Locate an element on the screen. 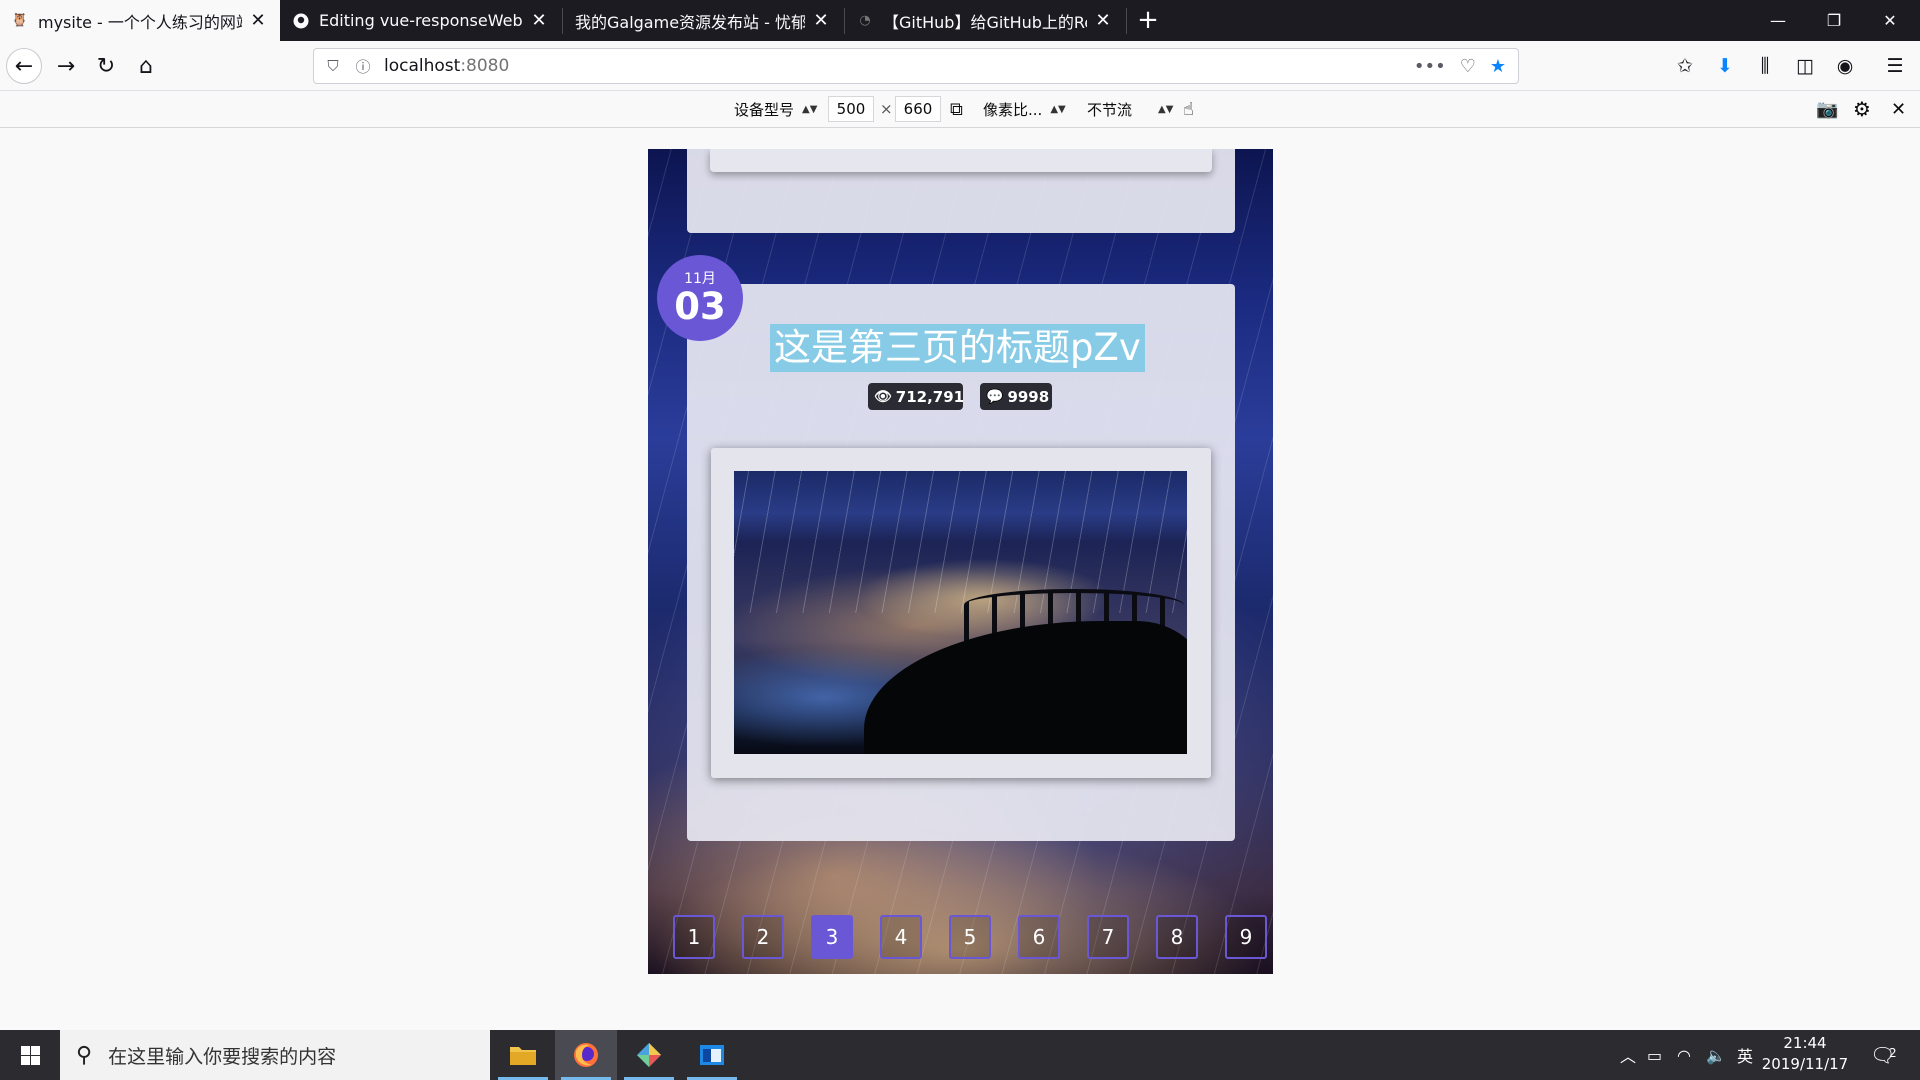 This screenshot has height=1080, width=1920. viewport-height-input: 660 is located at coordinates (918, 109).